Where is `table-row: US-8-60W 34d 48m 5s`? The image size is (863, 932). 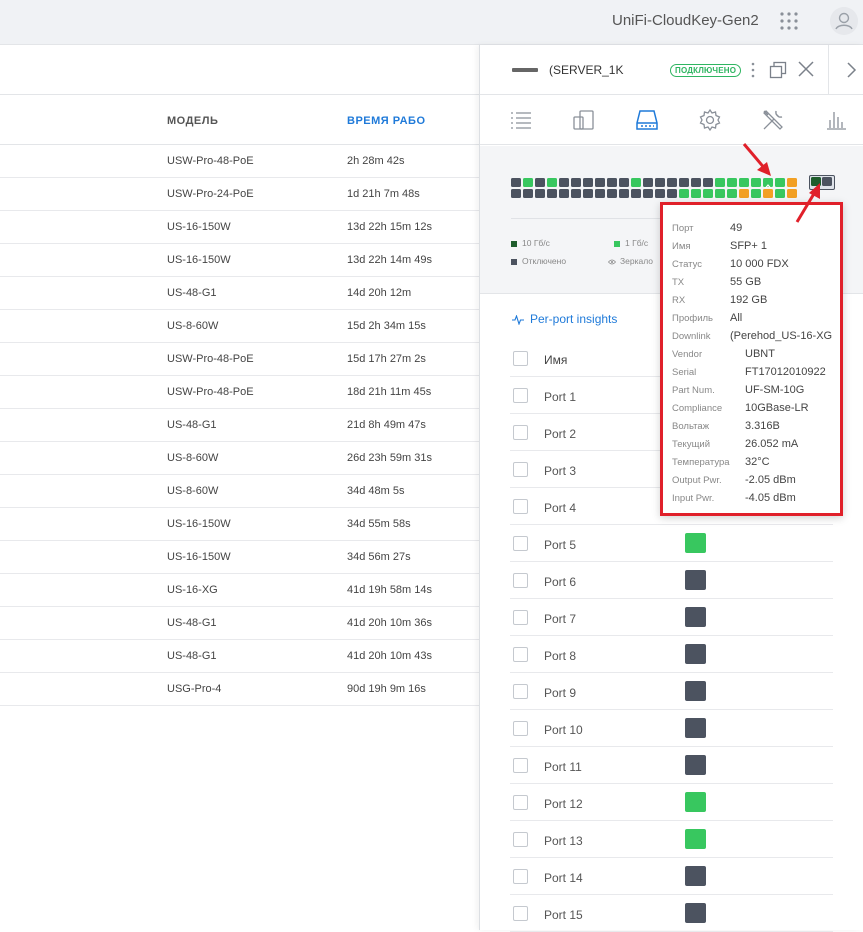
table-row: US-8-60W 34d 48m 5s is located at coordinates (240, 491).